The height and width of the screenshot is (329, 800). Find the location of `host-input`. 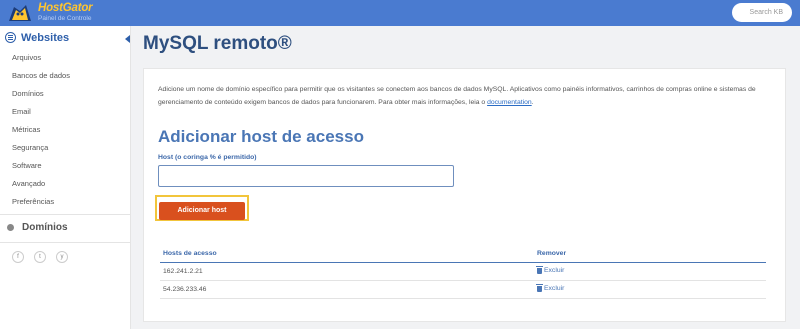

host-input is located at coordinates (306, 176).